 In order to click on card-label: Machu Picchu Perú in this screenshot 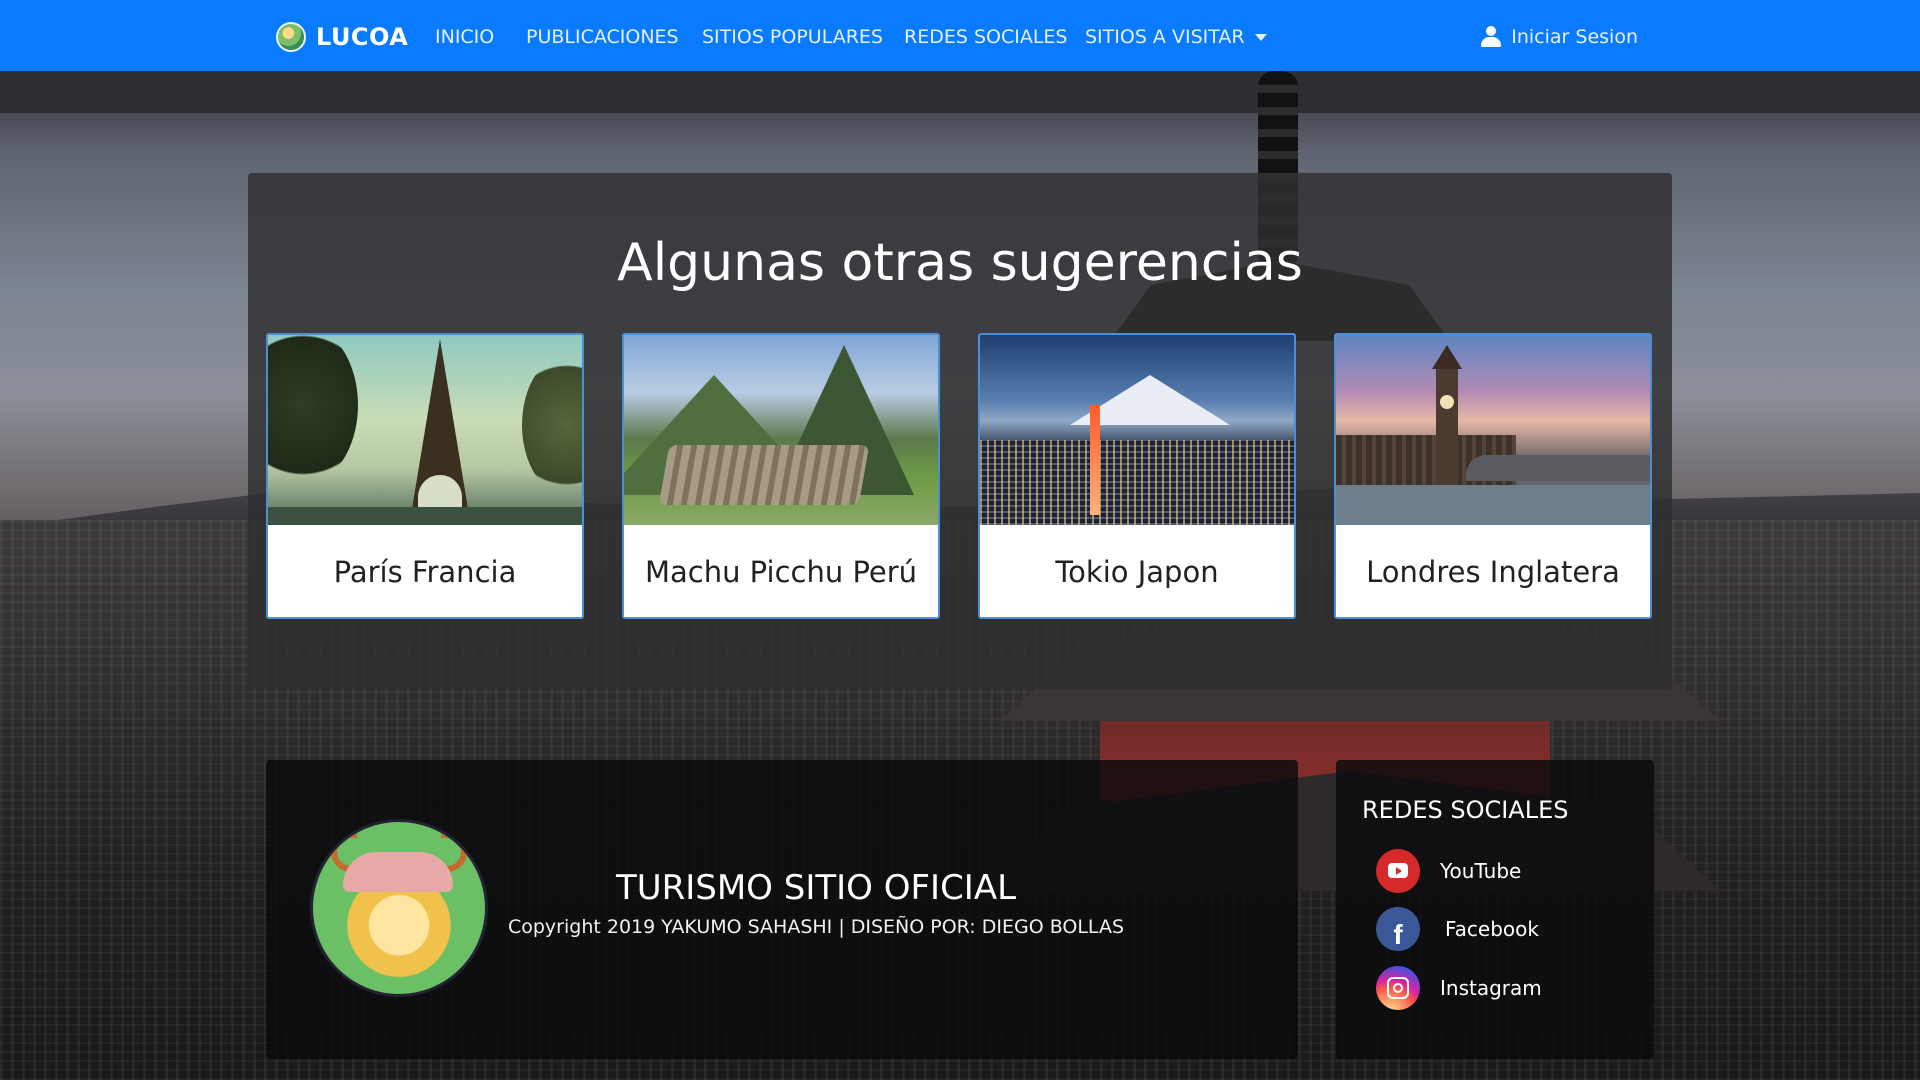, I will do `click(781, 572)`.